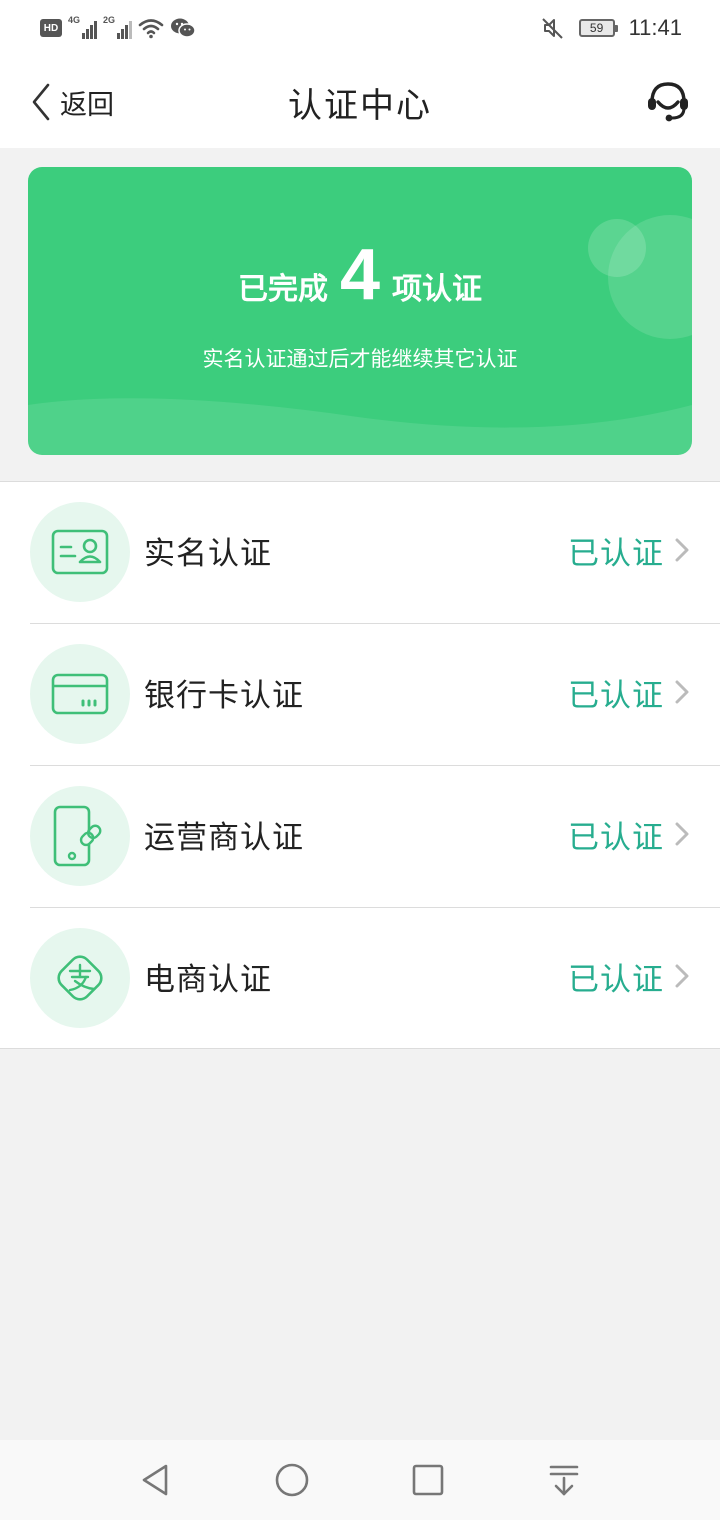 This screenshot has height=1520, width=720. What do you see at coordinates (360, 106) in the screenshot?
I see `page-title: 认证中心` at bounding box center [360, 106].